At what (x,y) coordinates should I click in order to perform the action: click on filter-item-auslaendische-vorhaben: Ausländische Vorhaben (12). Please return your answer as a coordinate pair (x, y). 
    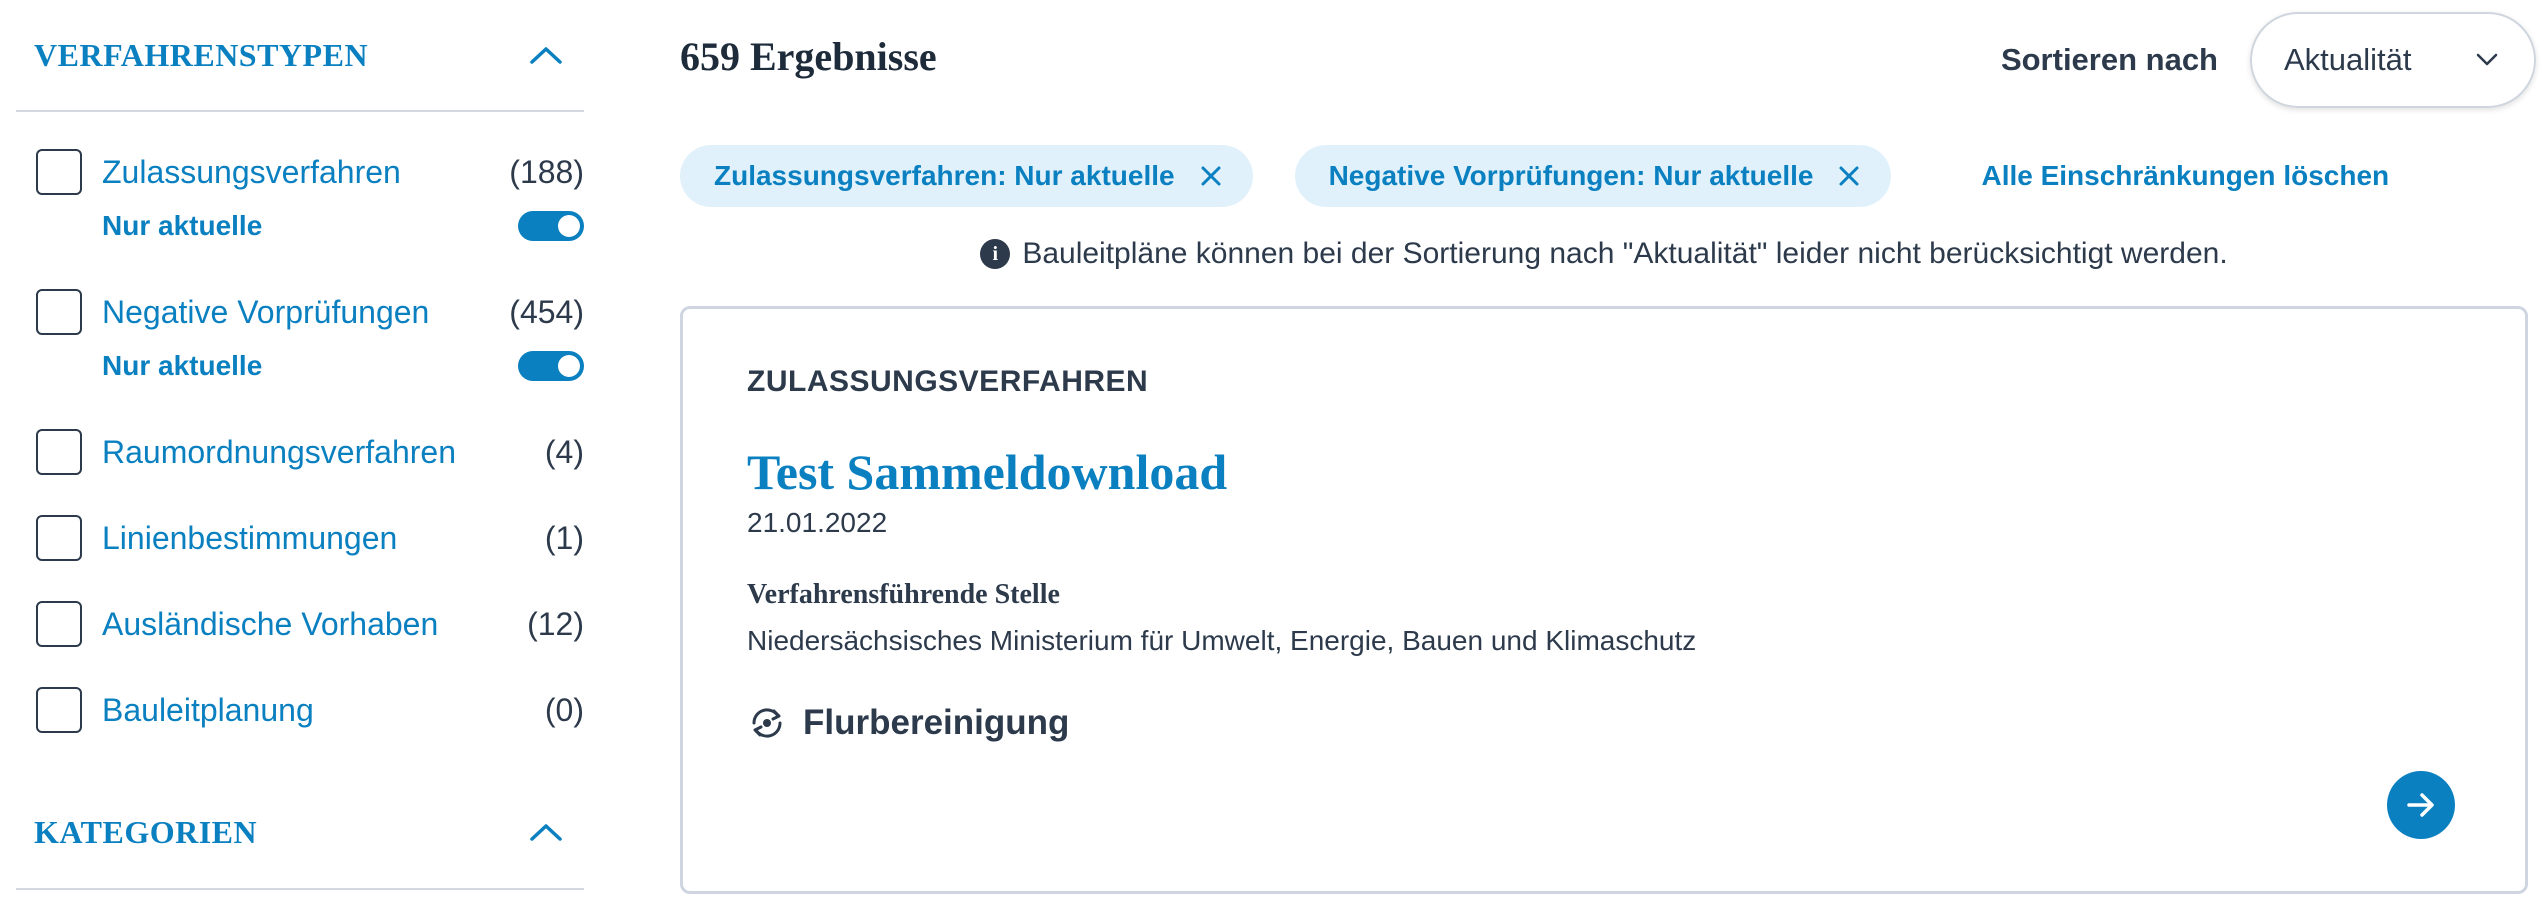
    Looking at the image, I should click on (300, 624).